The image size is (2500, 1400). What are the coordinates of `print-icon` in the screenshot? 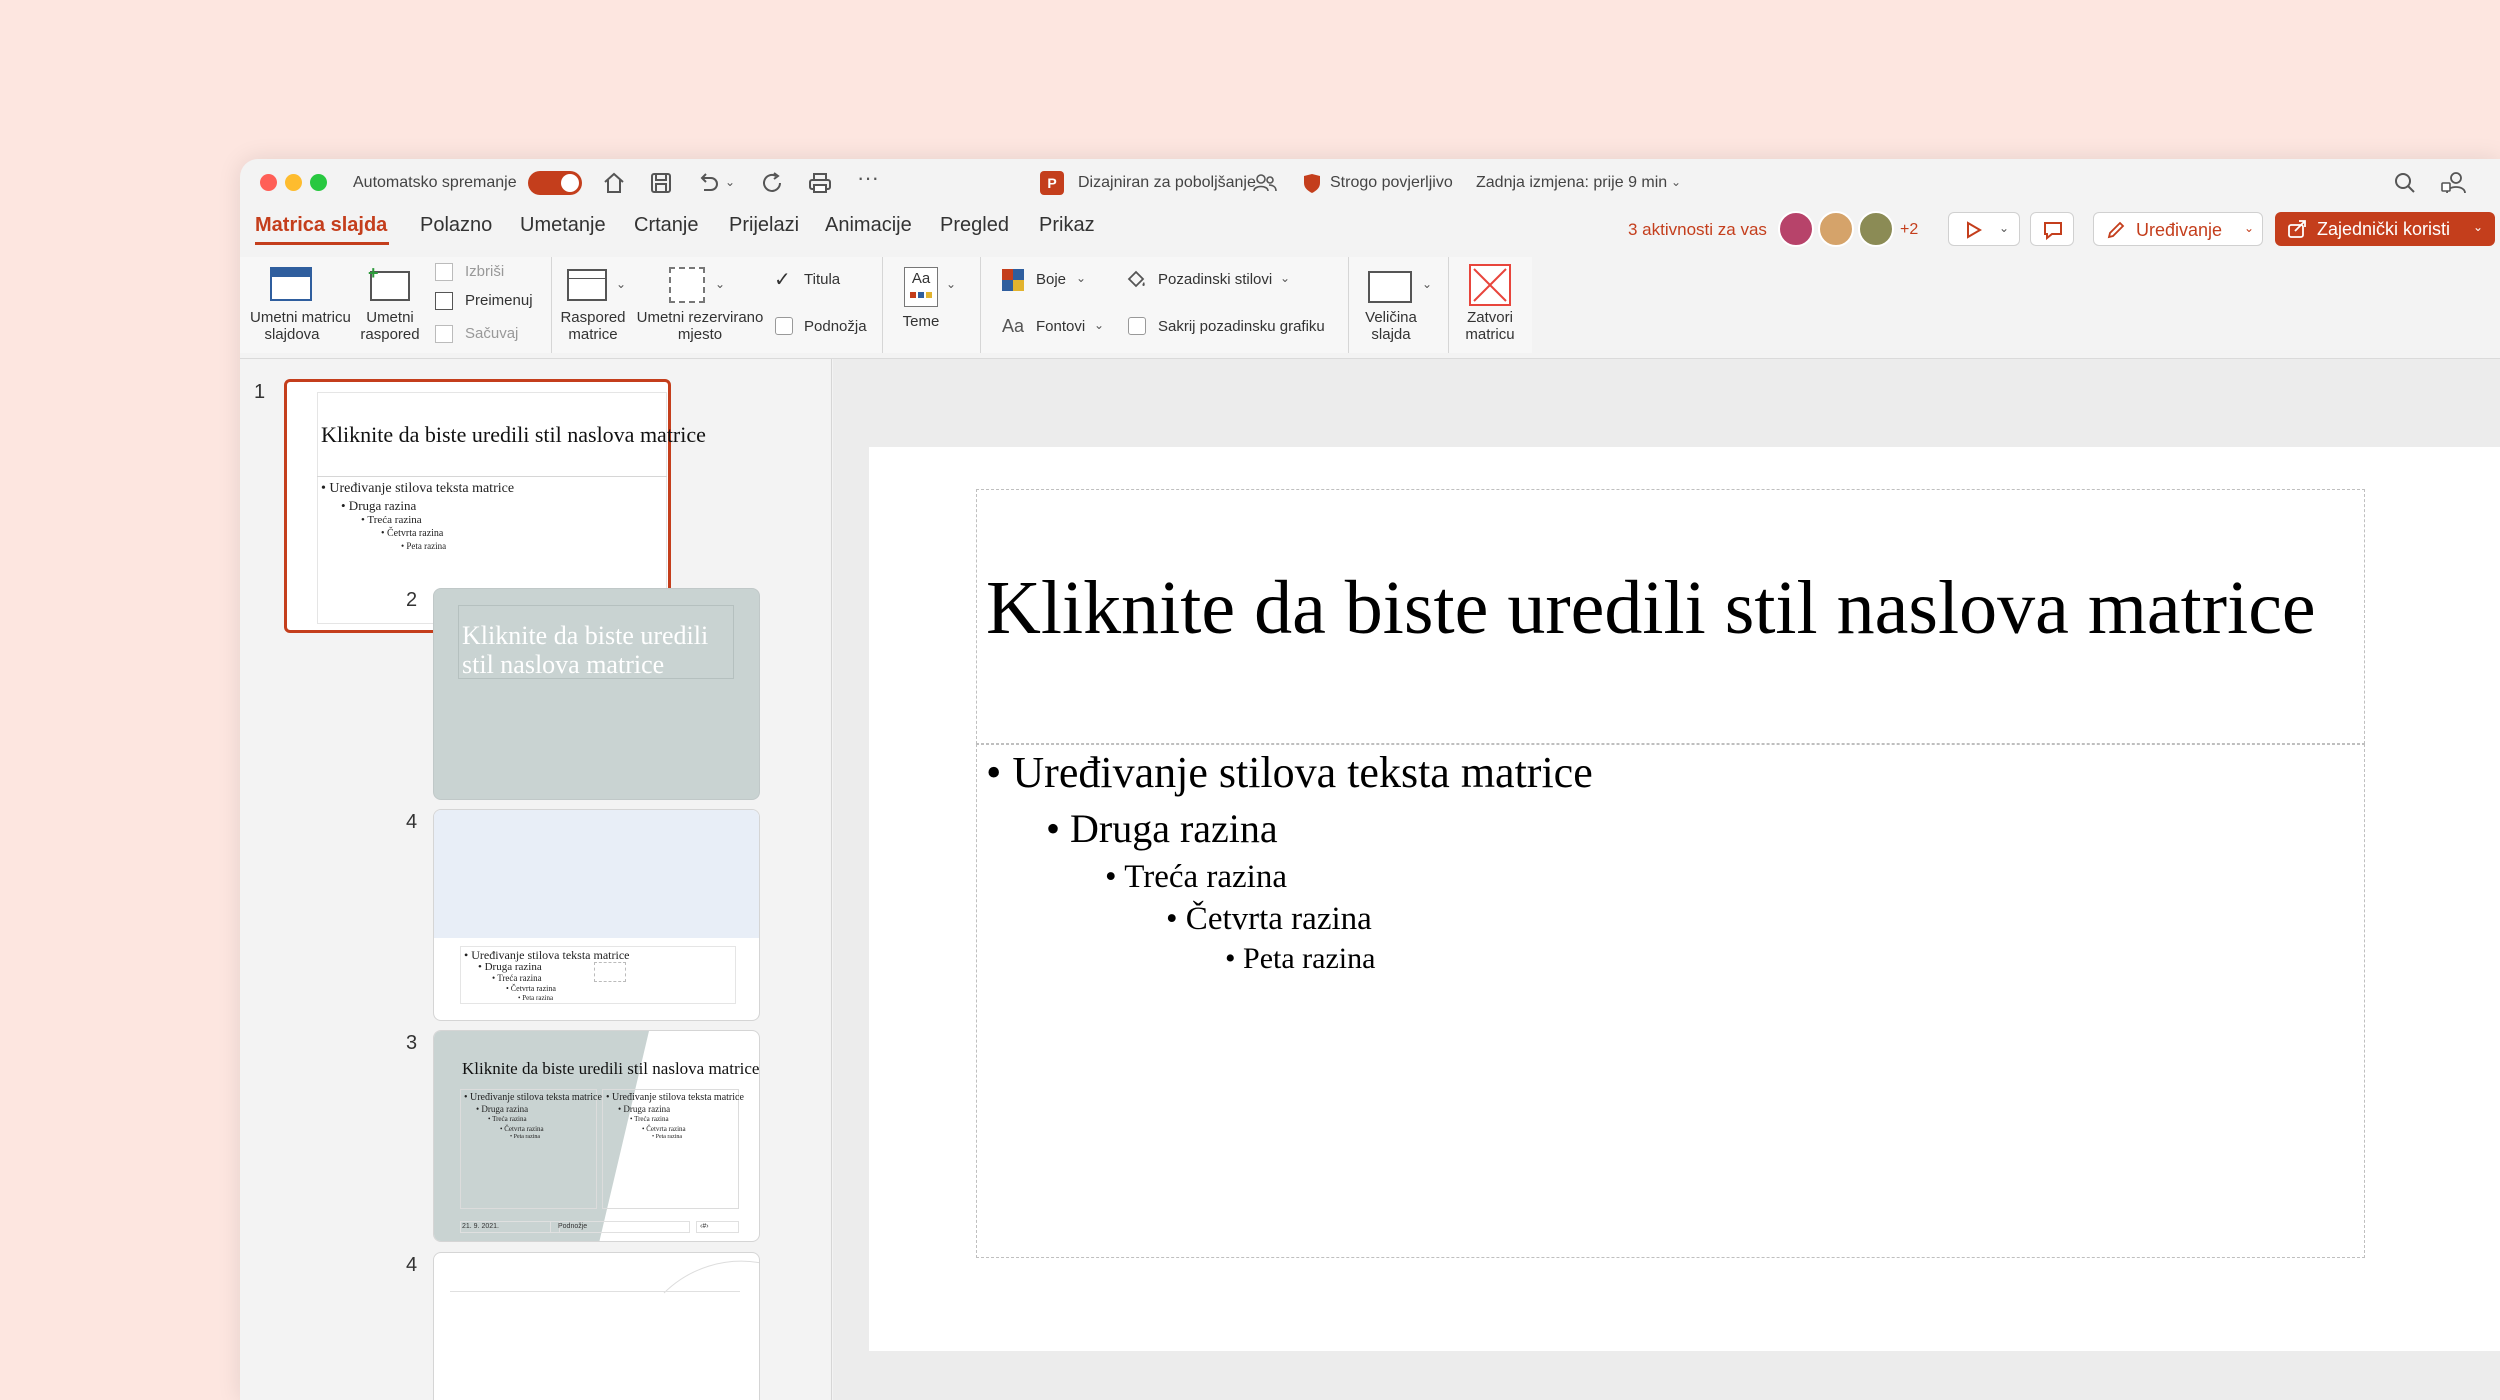 It's located at (820, 183).